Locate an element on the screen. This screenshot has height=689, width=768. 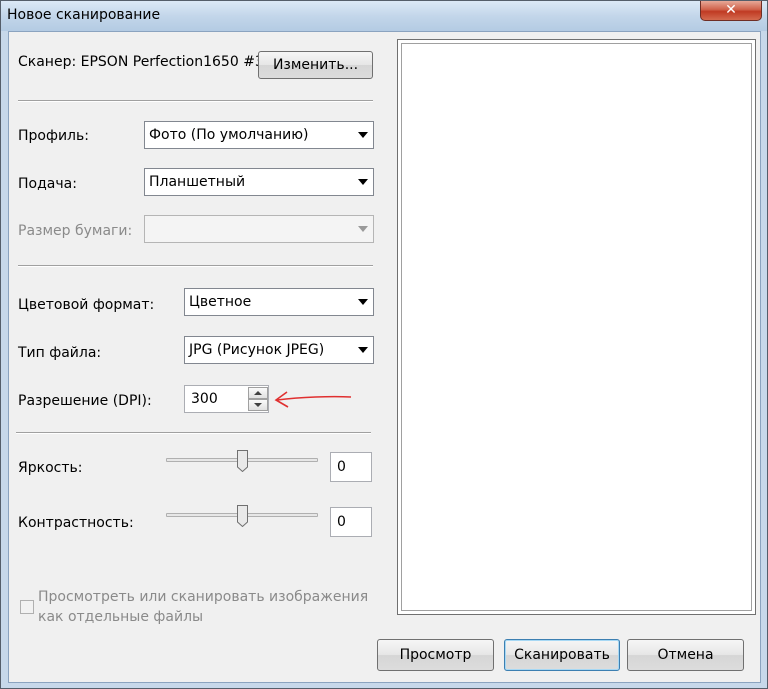
color-format-label: Цветовой формат: is located at coordinates (86, 305).